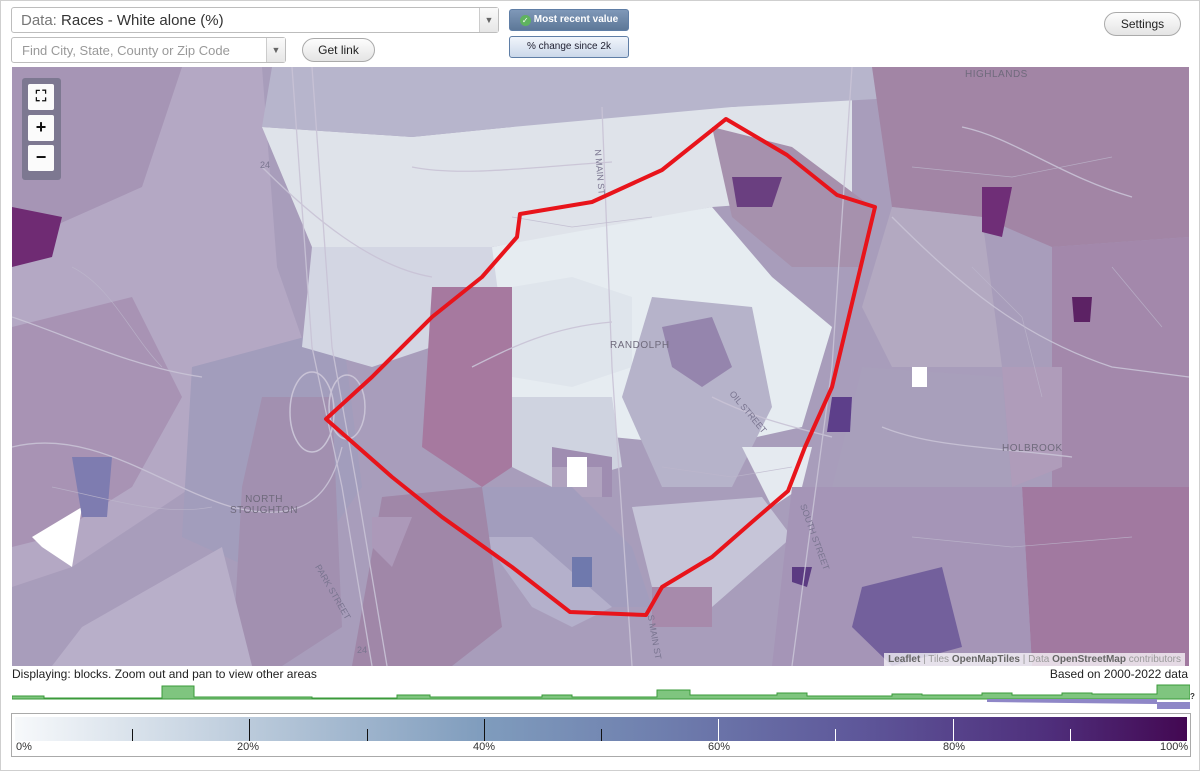 The height and width of the screenshot is (771, 1200). I want to click on legend-label: 40%, so click(484, 747).